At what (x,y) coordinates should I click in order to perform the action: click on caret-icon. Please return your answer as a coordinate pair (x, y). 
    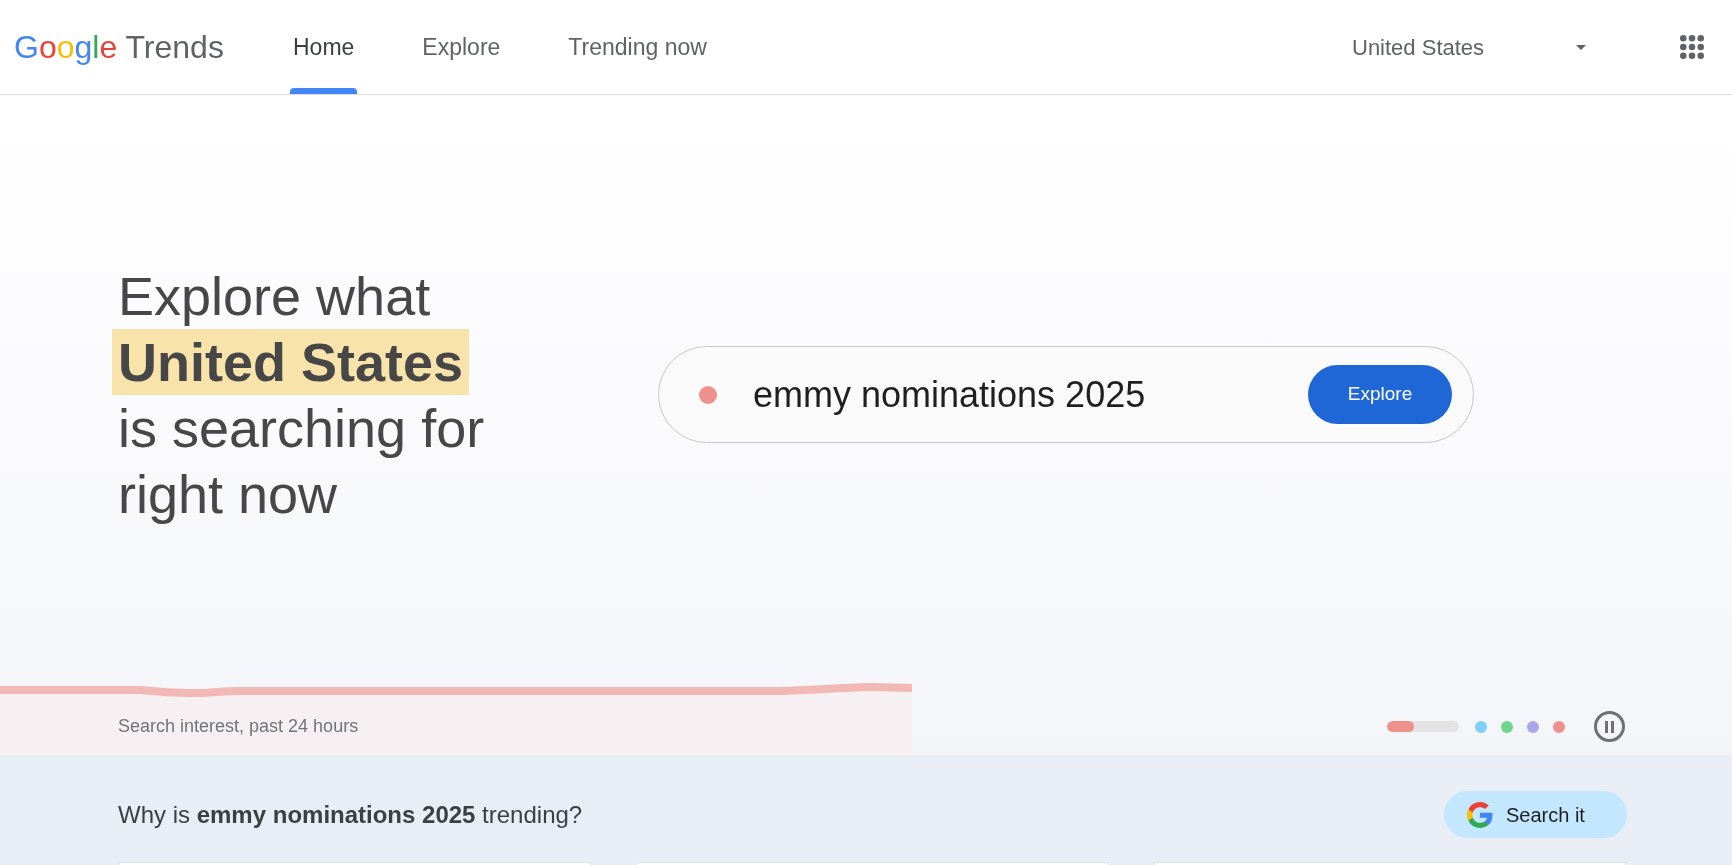
    Looking at the image, I should click on (1581, 47).